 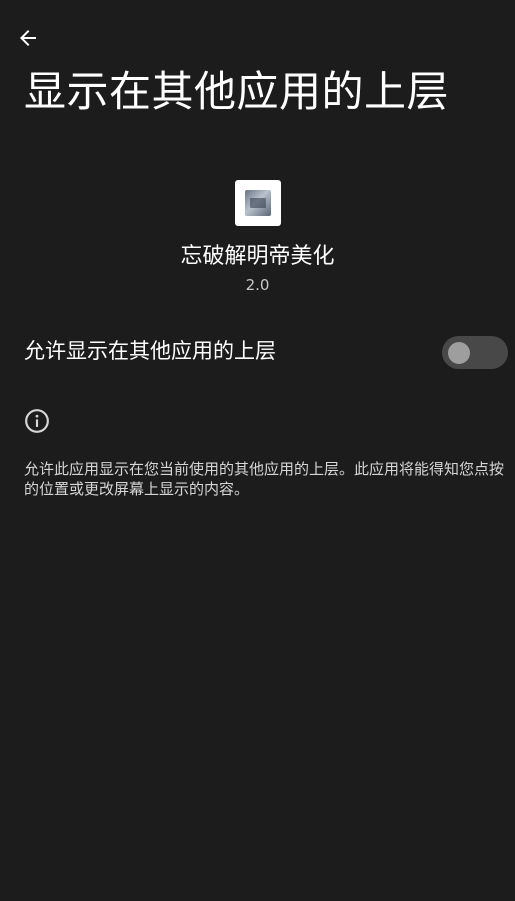 What do you see at coordinates (257, 285) in the screenshot?
I see `app-version: 2.0` at bounding box center [257, 285].